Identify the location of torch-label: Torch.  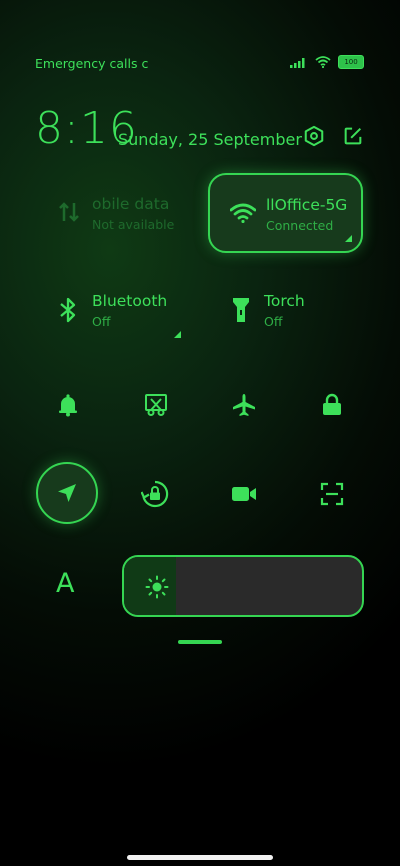
(284, 301).